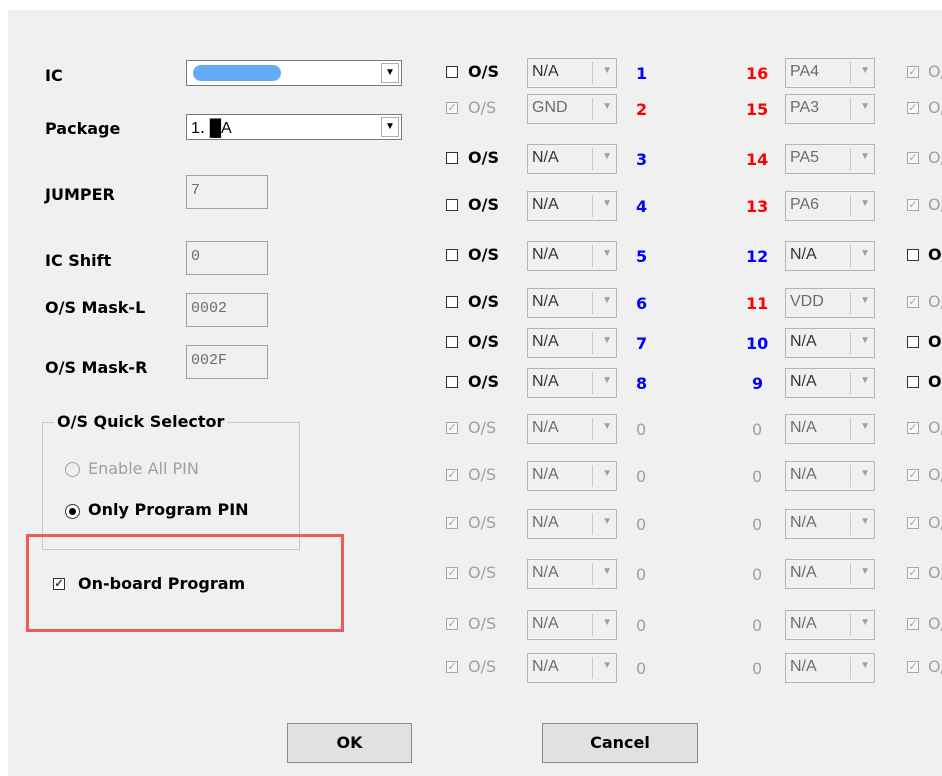  What do you see at coordinates (830, 303) in the screenshot?
I see `pin-select: VDD ▼` at bounding box center [830, 303].